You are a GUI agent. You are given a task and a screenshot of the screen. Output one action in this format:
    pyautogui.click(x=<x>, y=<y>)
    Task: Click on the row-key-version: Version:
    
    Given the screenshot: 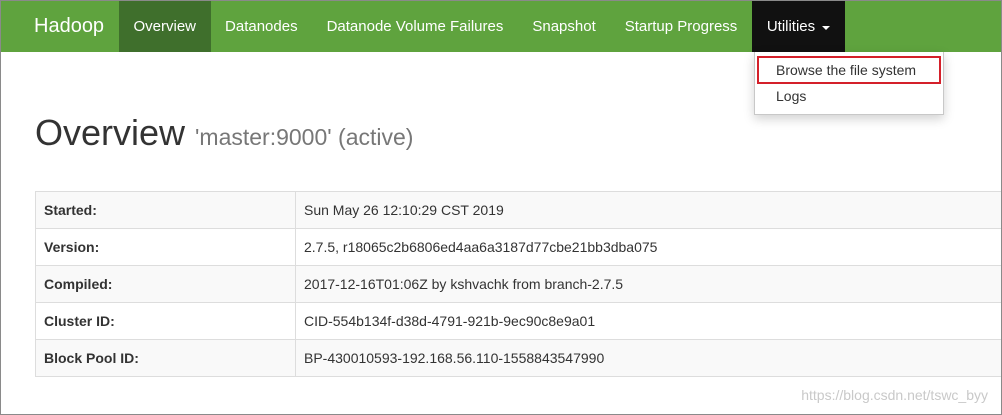 What is the action you would take?
    pyautogui.click(x=165, y=247)
    